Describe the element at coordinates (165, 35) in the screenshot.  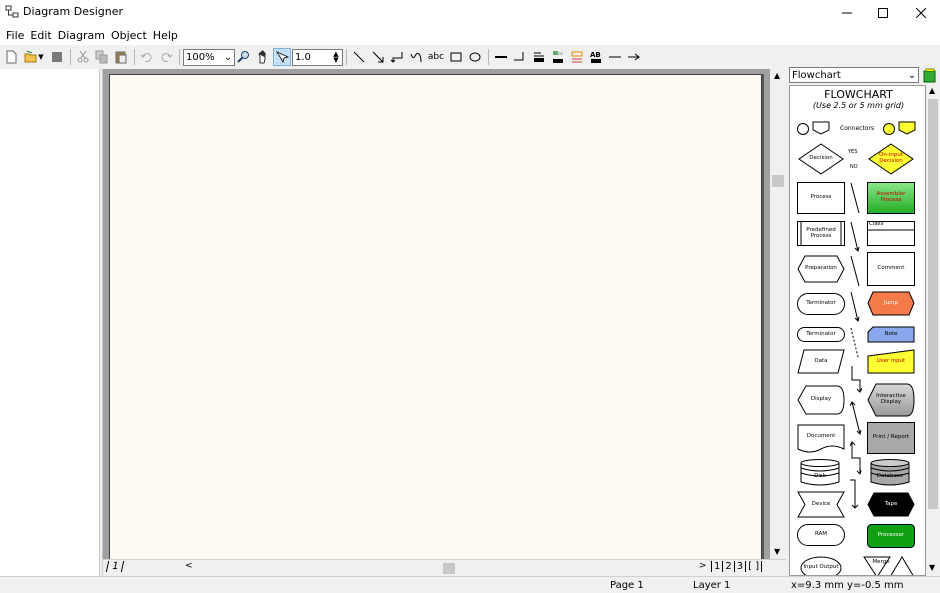
I see `menu-help: Help` at that location.